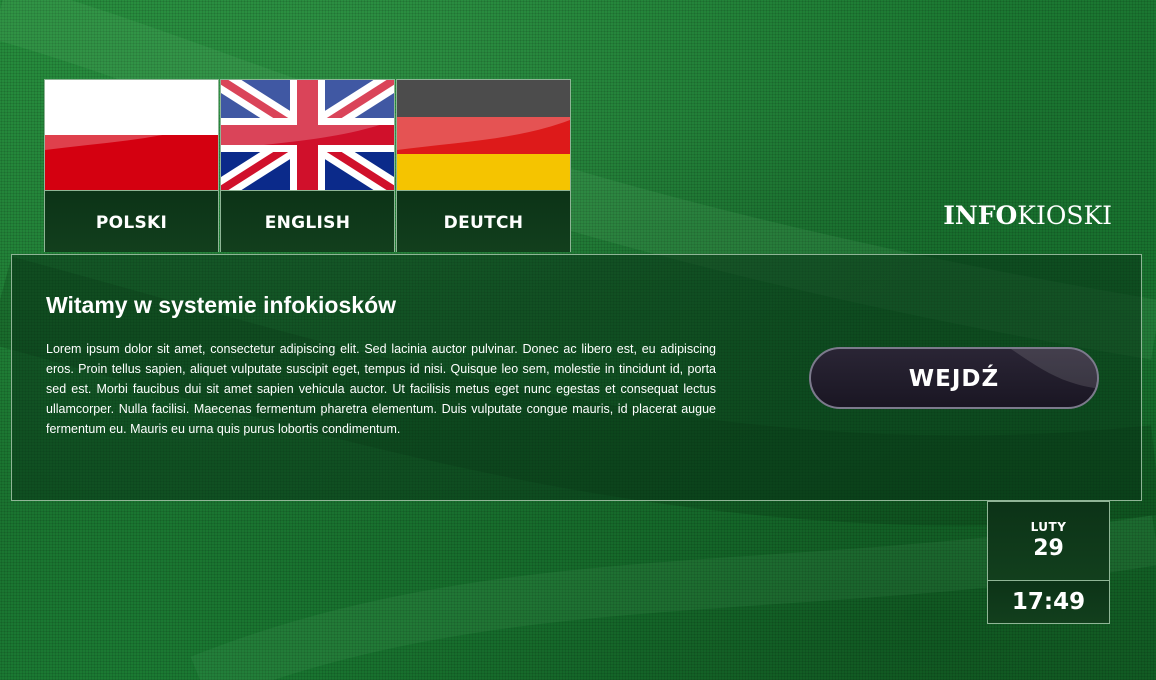 Image resolution: width=1156 pixels, height=680 pixels. Describe the element at coordinates (1048, 527) in the screenshot. I see `date-month: LUTY` at that location.